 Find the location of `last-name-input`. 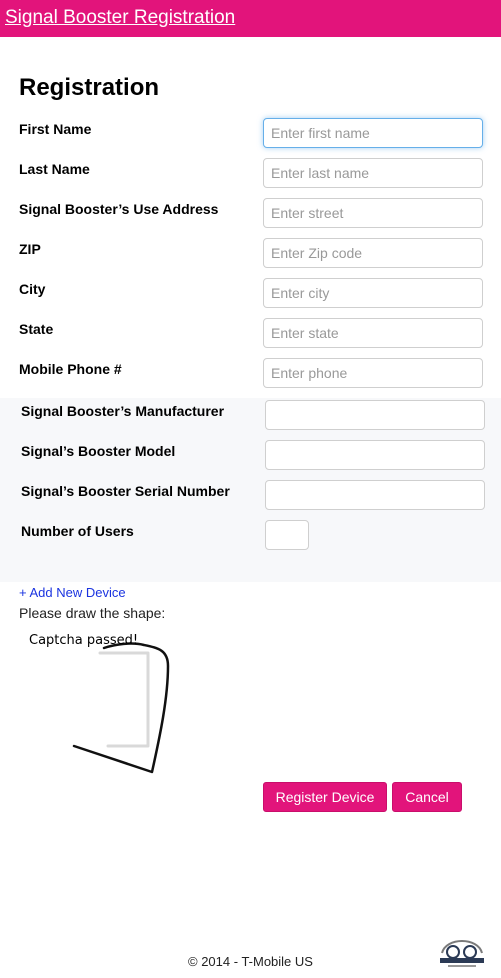

last-name-input is located at coordinates (373, 173).